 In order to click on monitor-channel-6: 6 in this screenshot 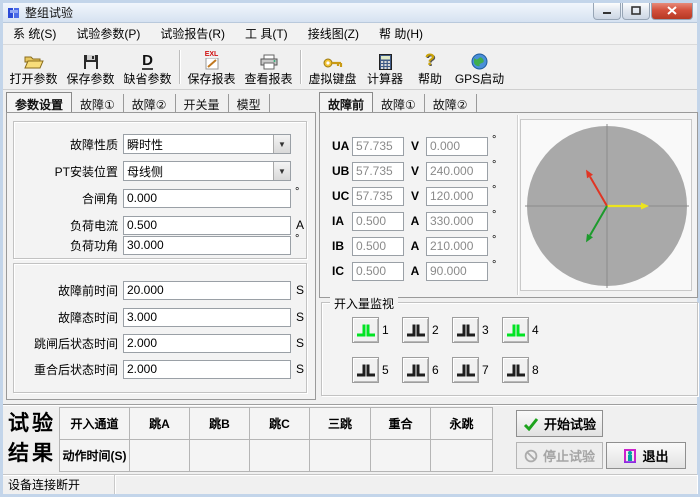, I will do `click(420, 370)`.